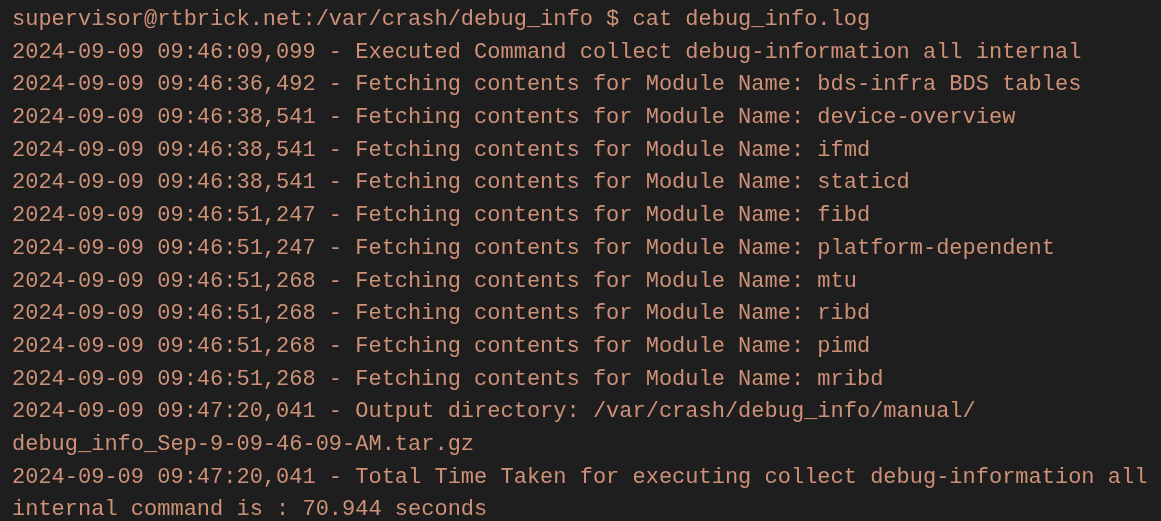  What do you see at coordinates (441, 346) in the screenshot?
I see `terminal-line: 2024-09-09 09:46:51,268 - Fetching contents for Module Name: pimd` at bounding box center [441, 346].